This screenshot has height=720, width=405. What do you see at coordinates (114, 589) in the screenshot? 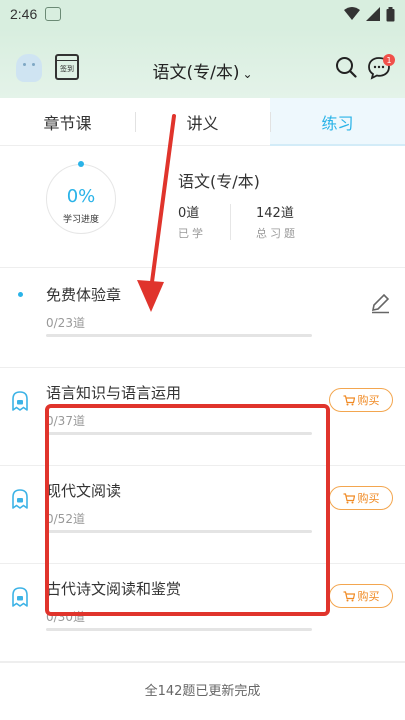
I see `chapter-name: 古代诗文阅读和鉴赏` at bounding box center [114, 589].